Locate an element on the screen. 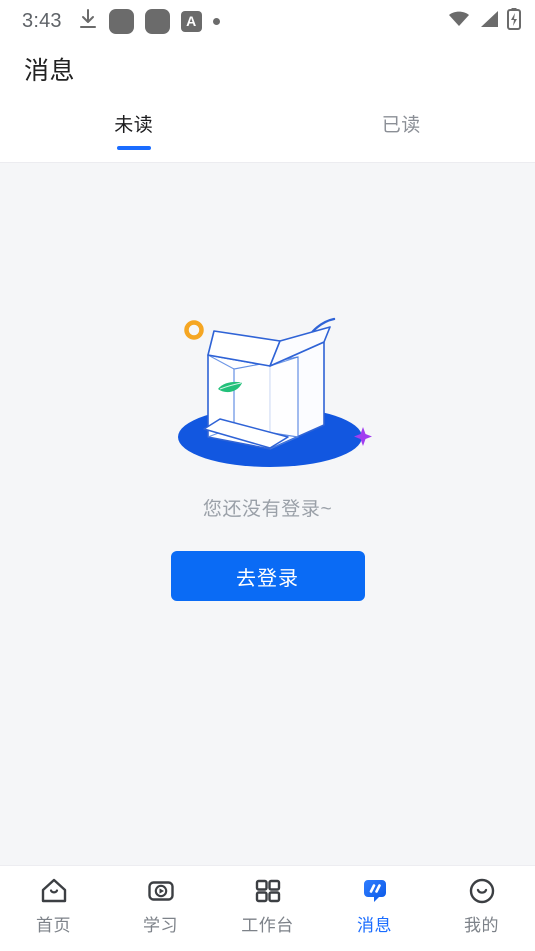 The image size is (535, 951). home-icon is located at coordinates (54, 891).